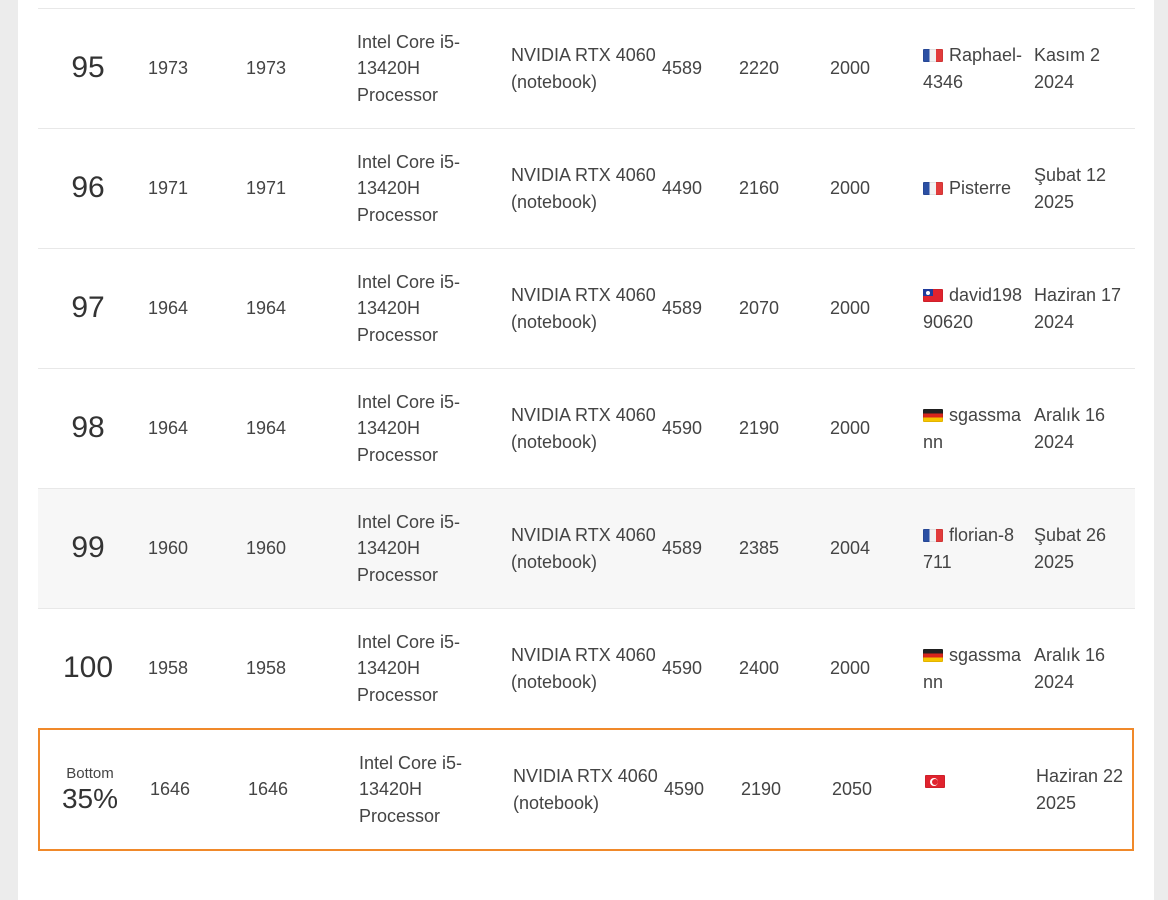  What do you see at coordinates (759, 668) in the screenshot?
I see `metric-cell-2: 2400` at bounding box center [759, 668].